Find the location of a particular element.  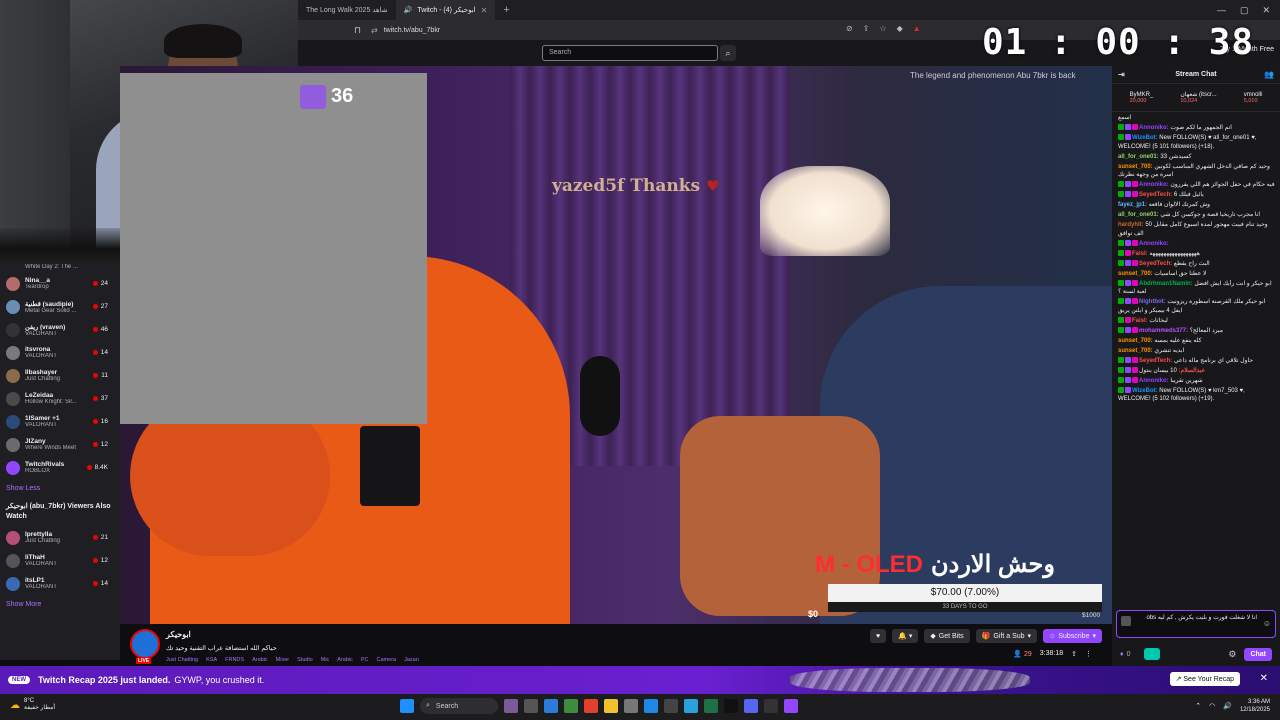

stream-tag: PC is located at coordinates (365, 660).